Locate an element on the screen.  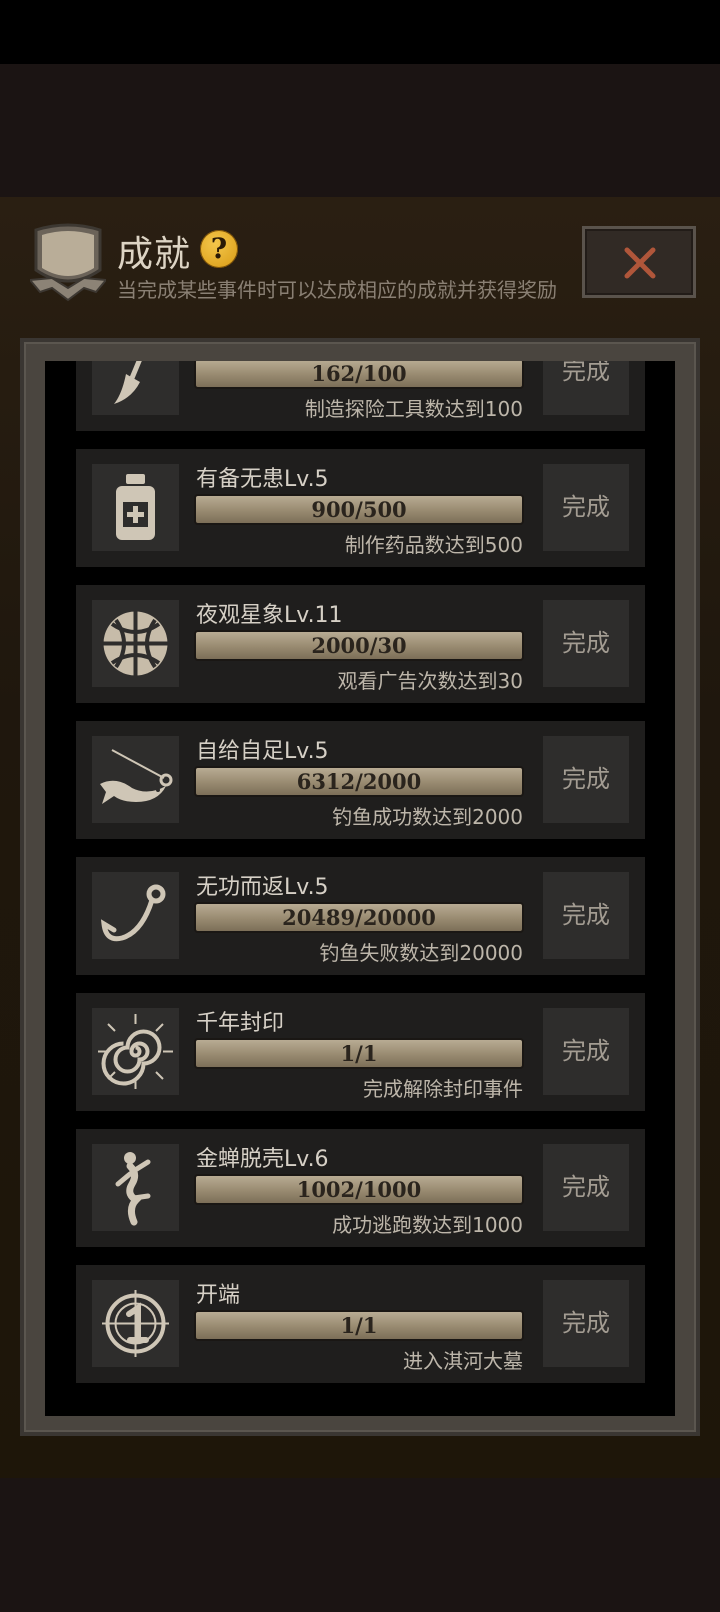
achievement-badge-icon is located at coordinates (68, 262).